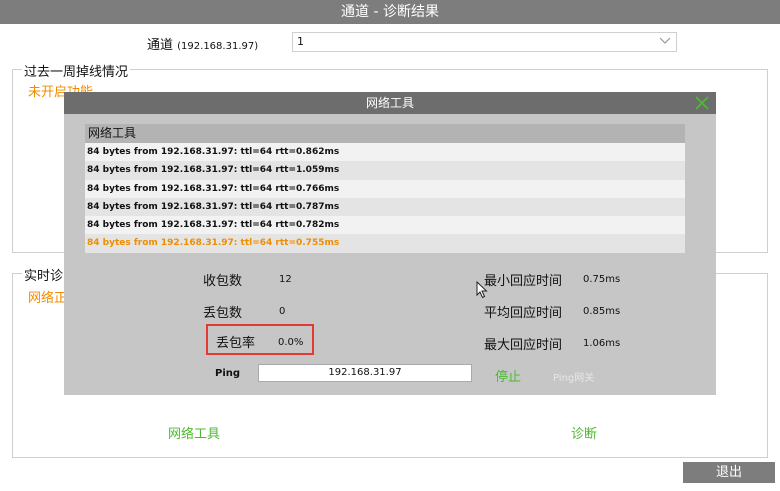 The width and height of the screenshot is (780, 491). Describe the element at coordinates (76, 70) in the screenshot. I see `week-offline-legend: 过去一周掉线情况` at that location.